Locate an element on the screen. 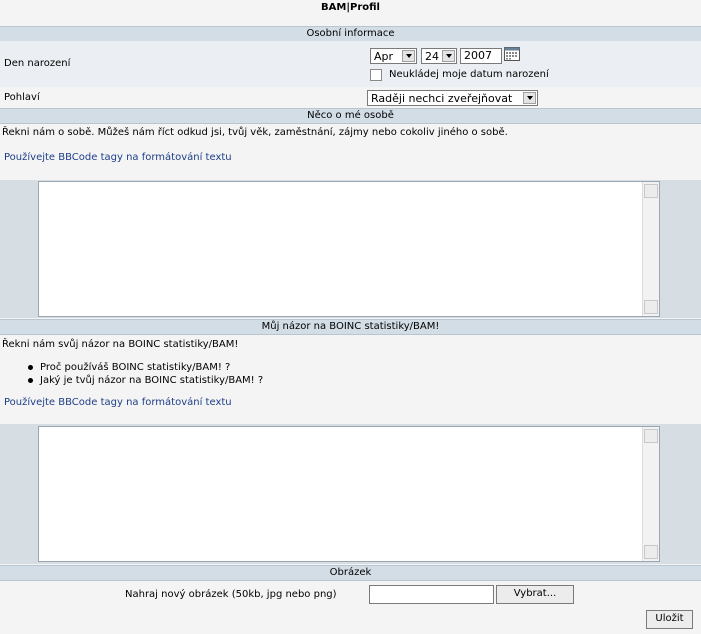 The height and width of the screenshot is (634, 701). gender-select: Raději nechci zveřejňovat is located at coordinates (452, 98).